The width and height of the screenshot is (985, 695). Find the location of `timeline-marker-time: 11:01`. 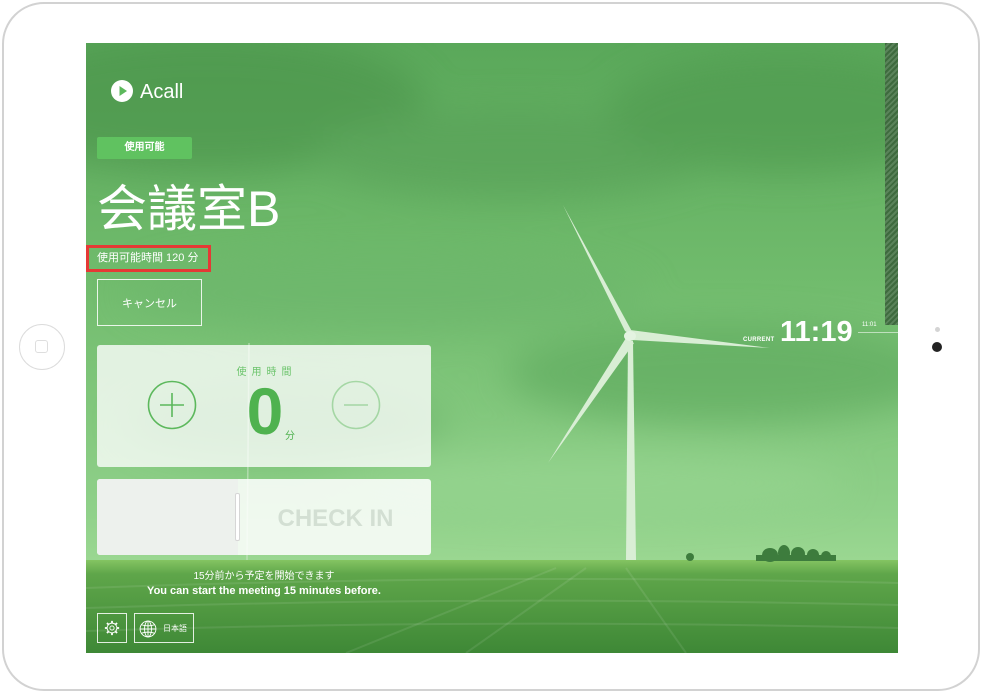

timeline-marker-time: 11:01 is located at coordinates (869, 325).